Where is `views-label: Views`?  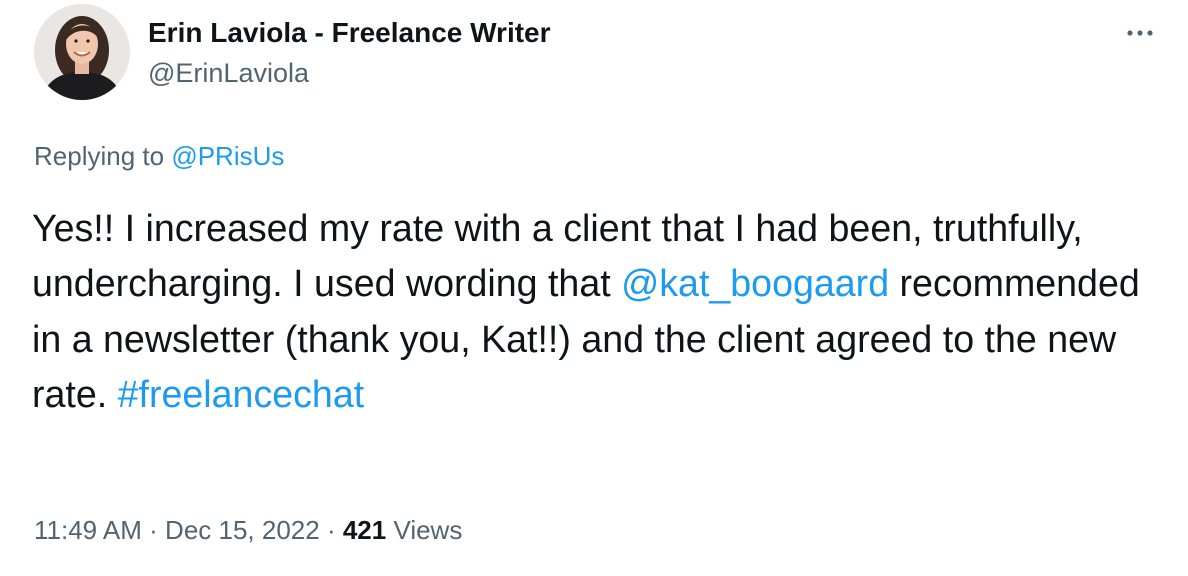
views-label: Views is located at coordinates (424, 530).